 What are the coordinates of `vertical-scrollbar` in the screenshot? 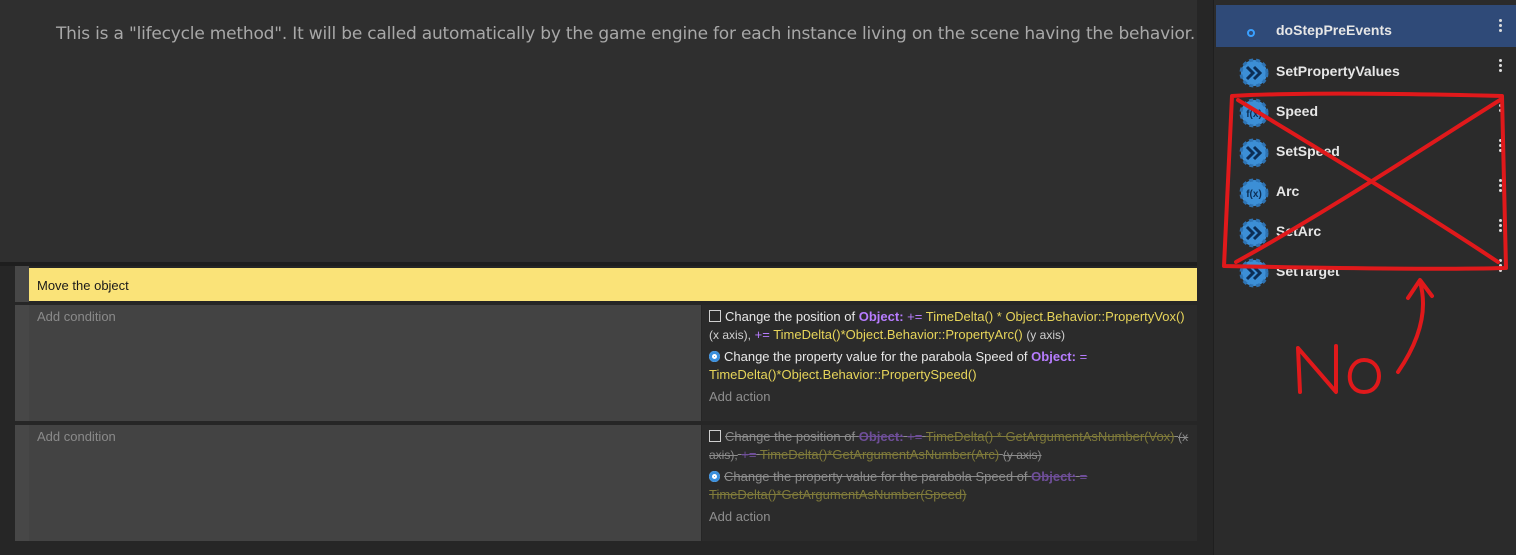 It's located at (1205, 277).